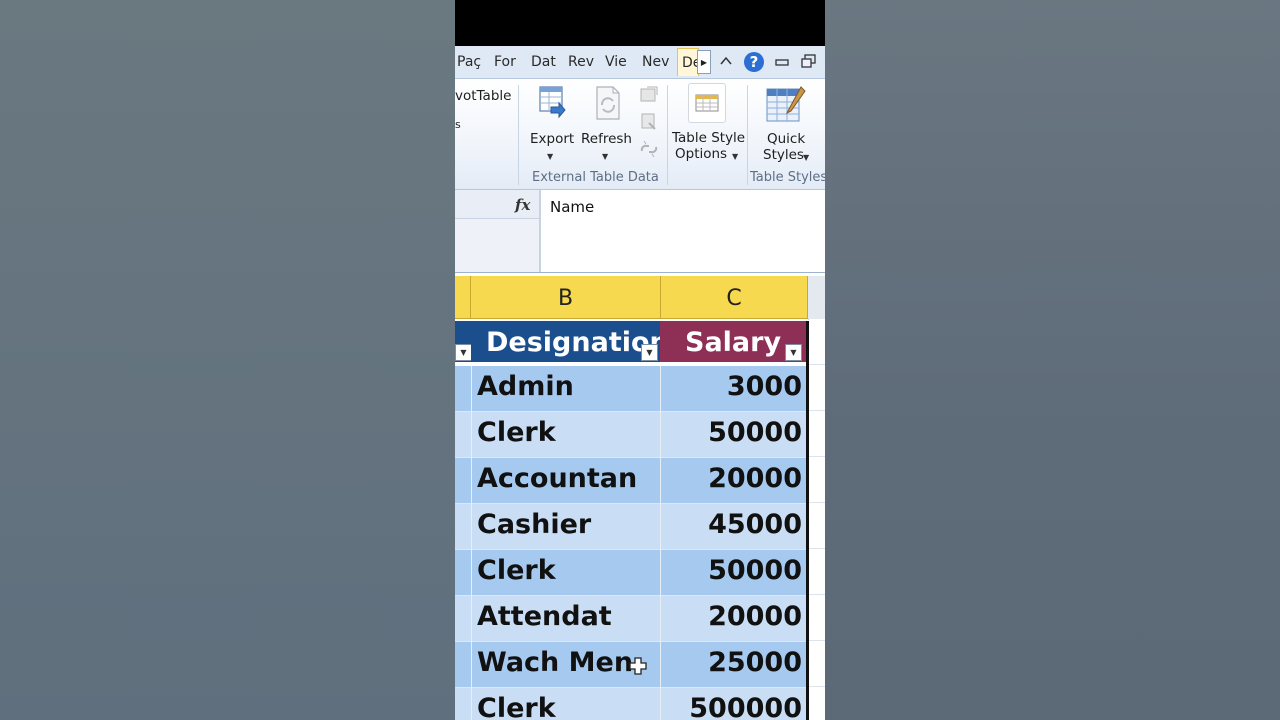  I want to click on export-button: Export ▼, so click(552, 123).